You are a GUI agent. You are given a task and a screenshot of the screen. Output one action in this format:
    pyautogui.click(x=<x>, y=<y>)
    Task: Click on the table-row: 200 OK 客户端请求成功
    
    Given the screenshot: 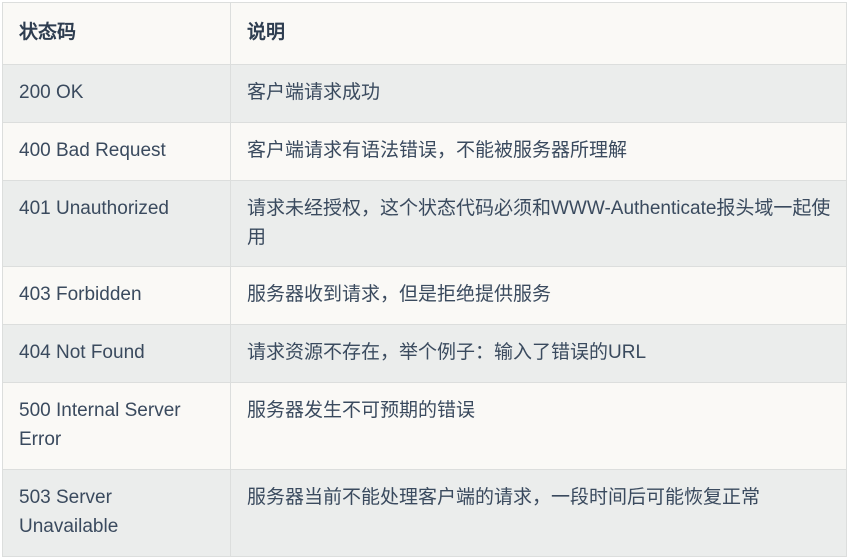 What is the action you would take?
    pyautogui.click(x=424, y=93)
    